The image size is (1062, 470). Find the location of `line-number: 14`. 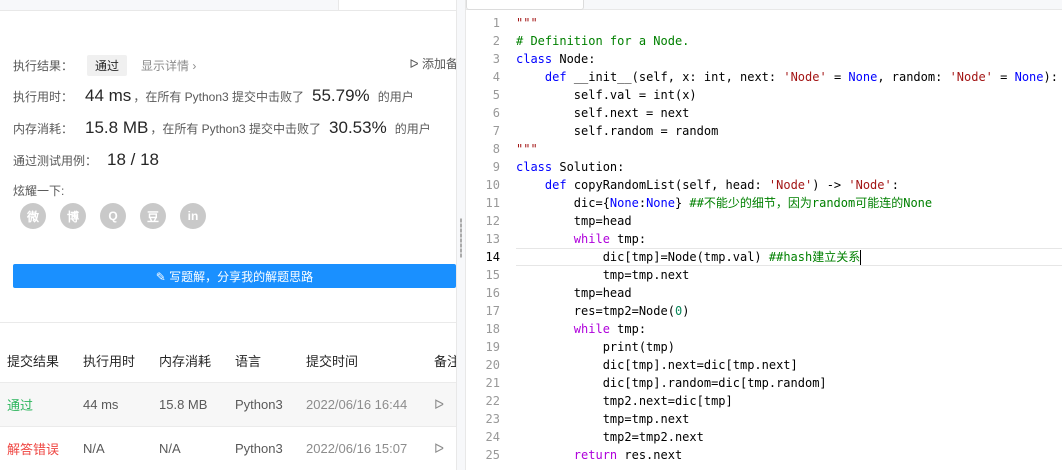

line-number: 14 is located at coordinates (492, 257).